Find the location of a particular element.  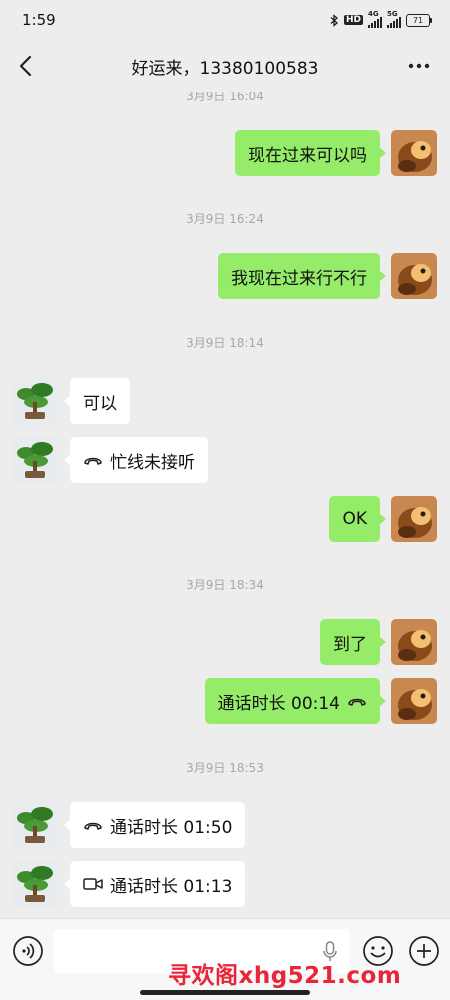

plus-icon is located at coordinates (424, 951).